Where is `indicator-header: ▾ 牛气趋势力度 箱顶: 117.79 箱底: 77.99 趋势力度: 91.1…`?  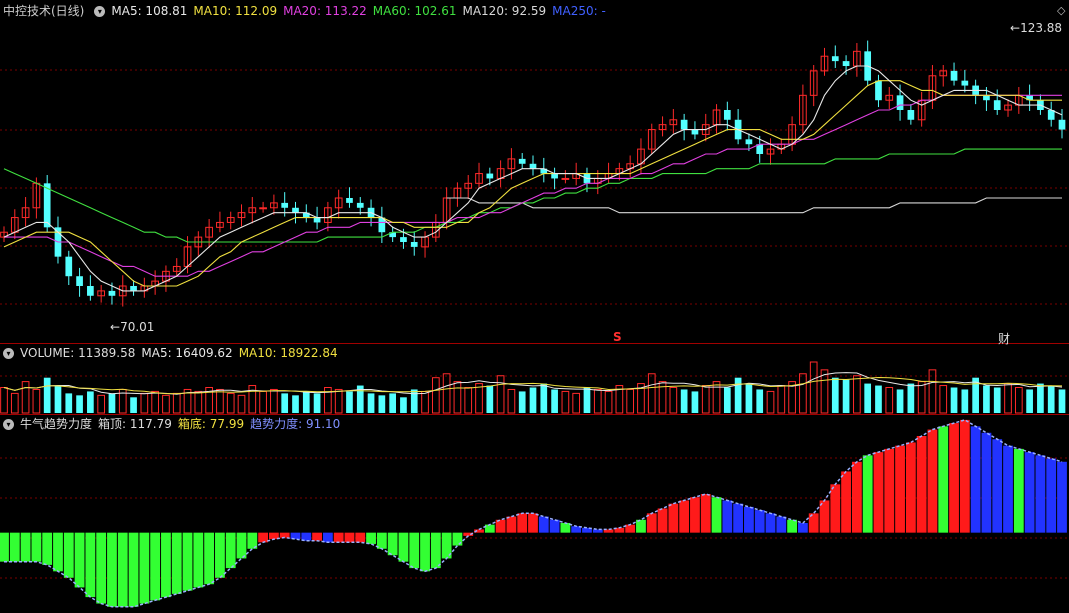 indicator-header: ▾ 牛气趋势力度 箱顶: 117.79 箱底: 77.99 趋势力度: 91.1… is located at coordinates (173, 424).